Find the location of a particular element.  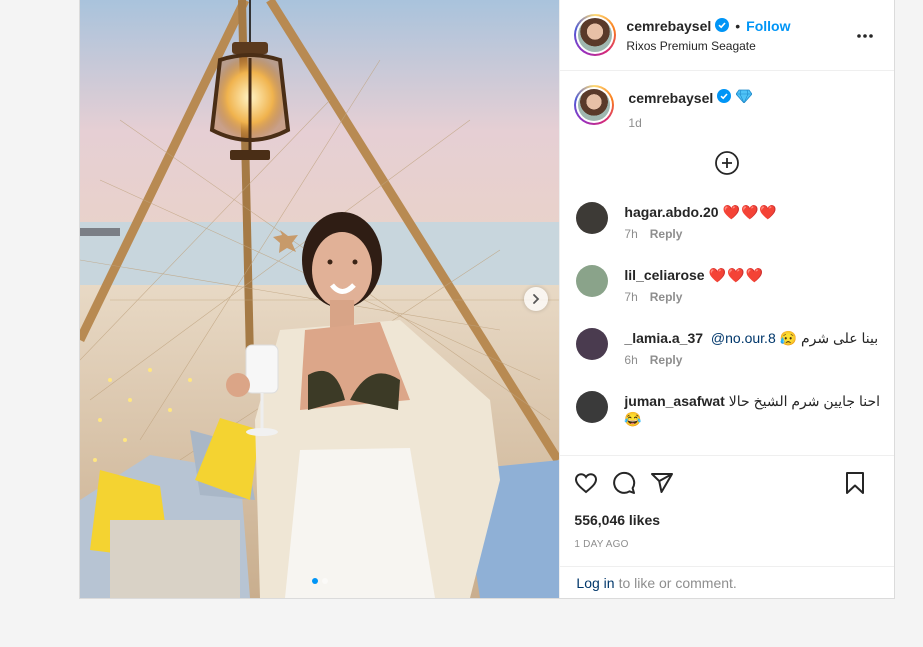

like-button is located at coordinates (586, 483).